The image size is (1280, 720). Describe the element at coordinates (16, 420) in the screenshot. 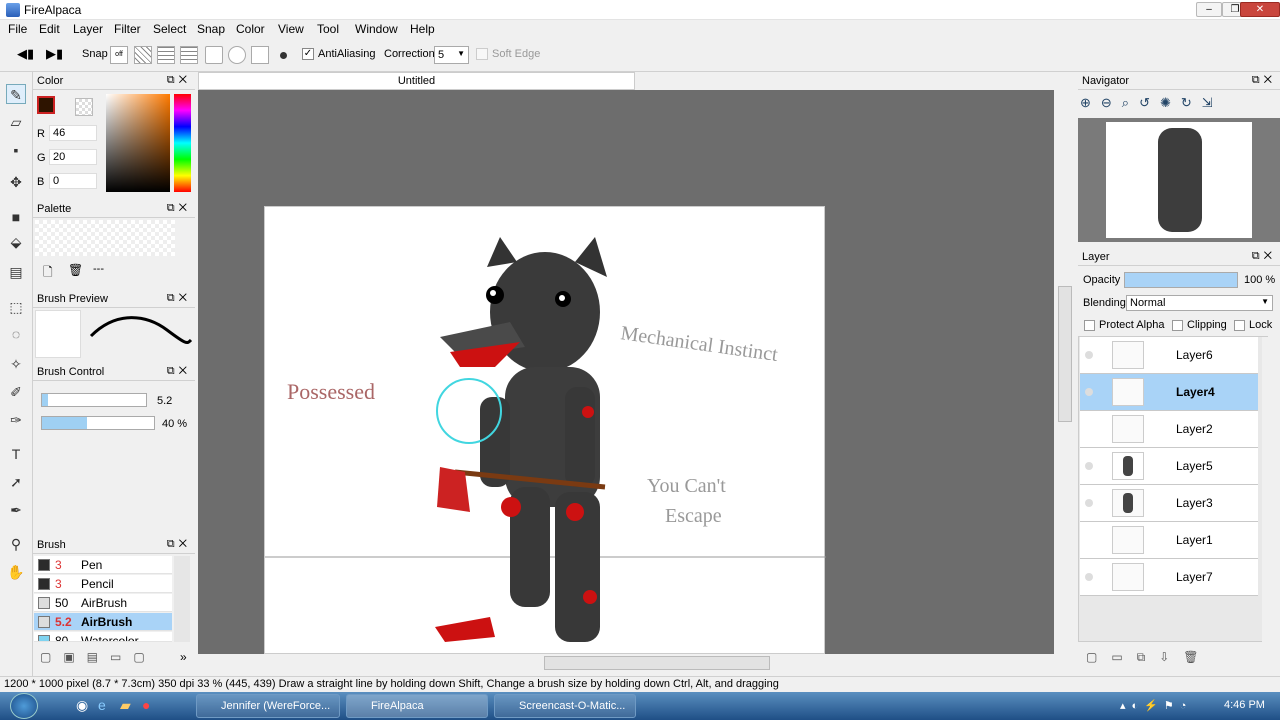

I see `select-eraser-icon: ✑` at that location.